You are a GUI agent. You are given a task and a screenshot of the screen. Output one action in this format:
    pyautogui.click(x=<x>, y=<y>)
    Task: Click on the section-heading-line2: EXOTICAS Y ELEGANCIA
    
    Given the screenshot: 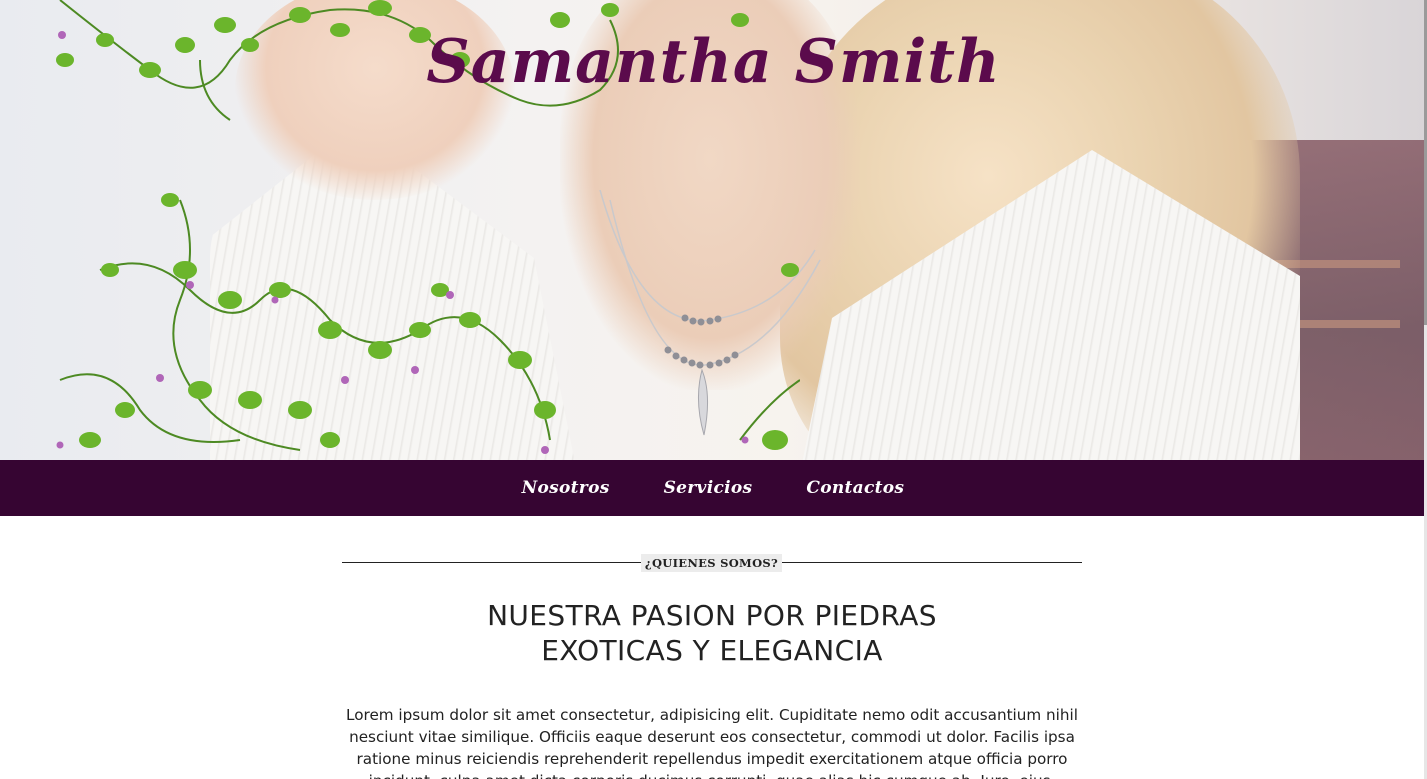 What is the action you would take?
    pyautogui.click(x=712, y=650)
    